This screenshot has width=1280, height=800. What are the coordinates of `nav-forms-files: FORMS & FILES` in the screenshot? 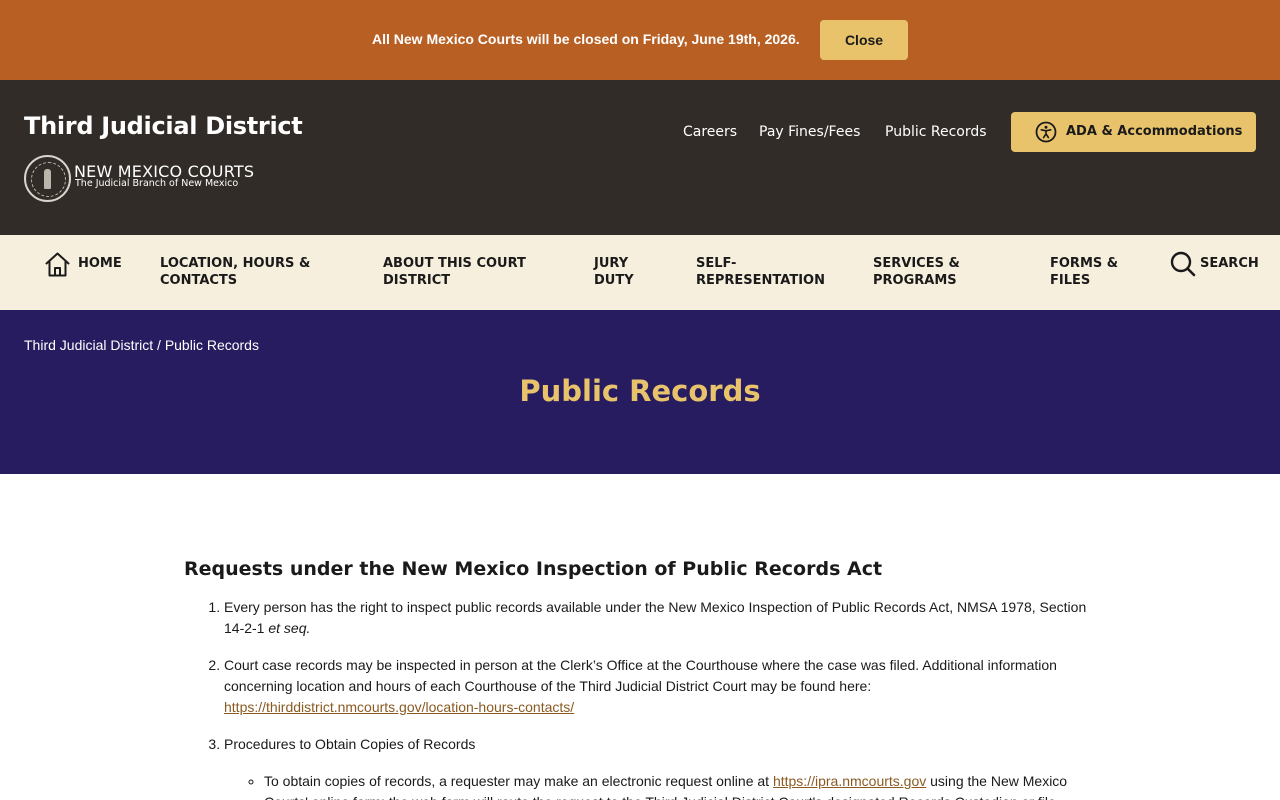 It's located at (1095, 272).